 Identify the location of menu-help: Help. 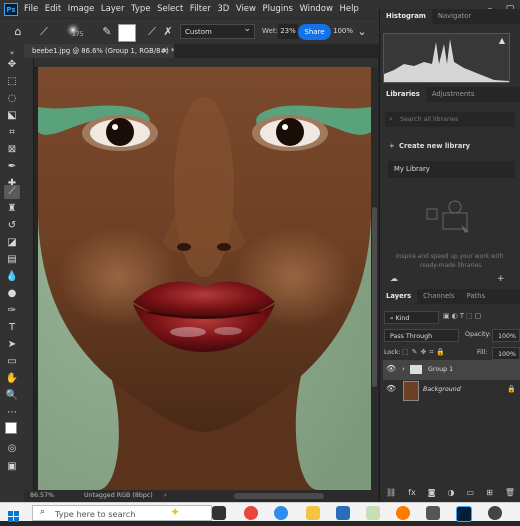
(348, 9).